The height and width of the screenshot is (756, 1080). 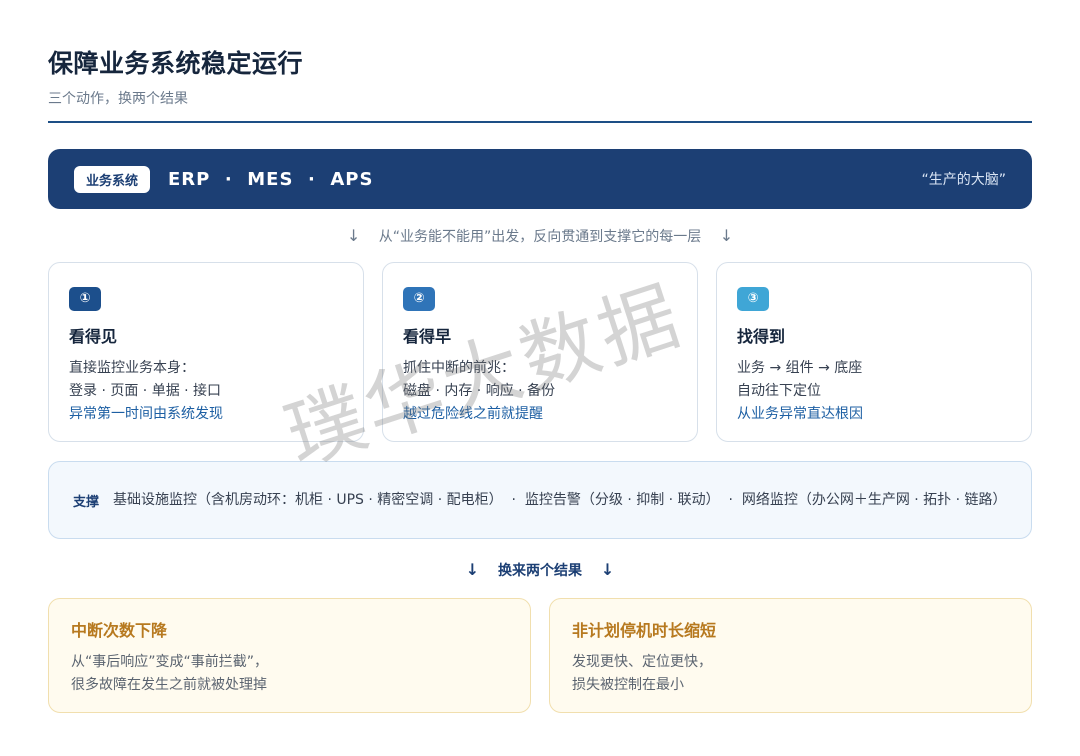 What do you see at coordinates (289, 655) in the screenshot?
I see `result-card-fewer-outages: 中断次数下降 从“事后响应”变成“事前拦截”， 很多故障在发生之前就被处理掉` at bounding box center [289, 655].